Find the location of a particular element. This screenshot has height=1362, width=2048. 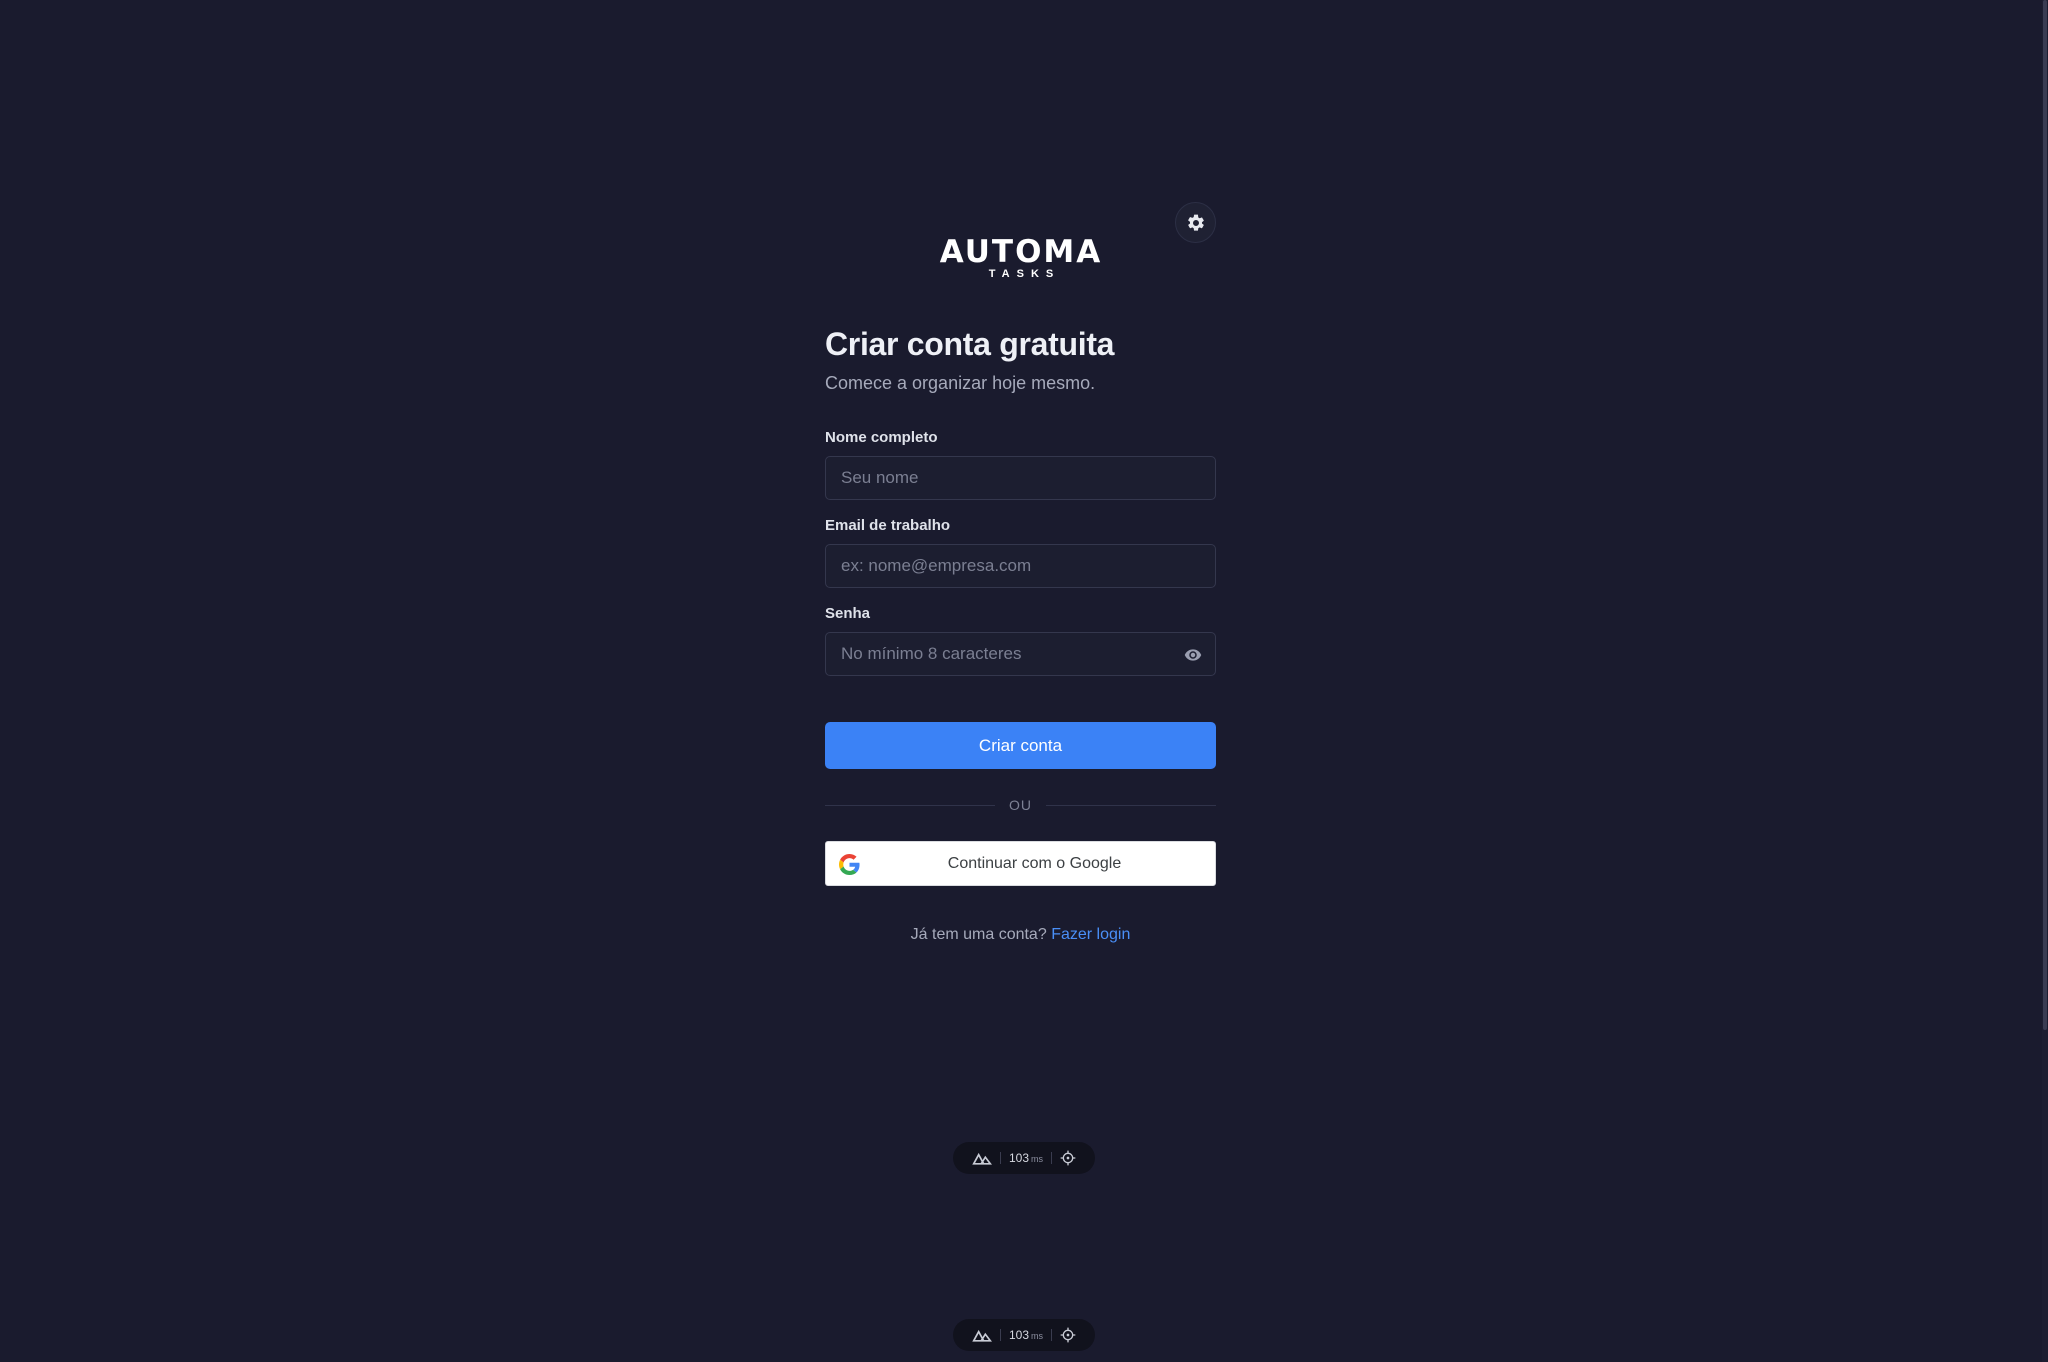

name-input is located at coordinates (1020, 478).